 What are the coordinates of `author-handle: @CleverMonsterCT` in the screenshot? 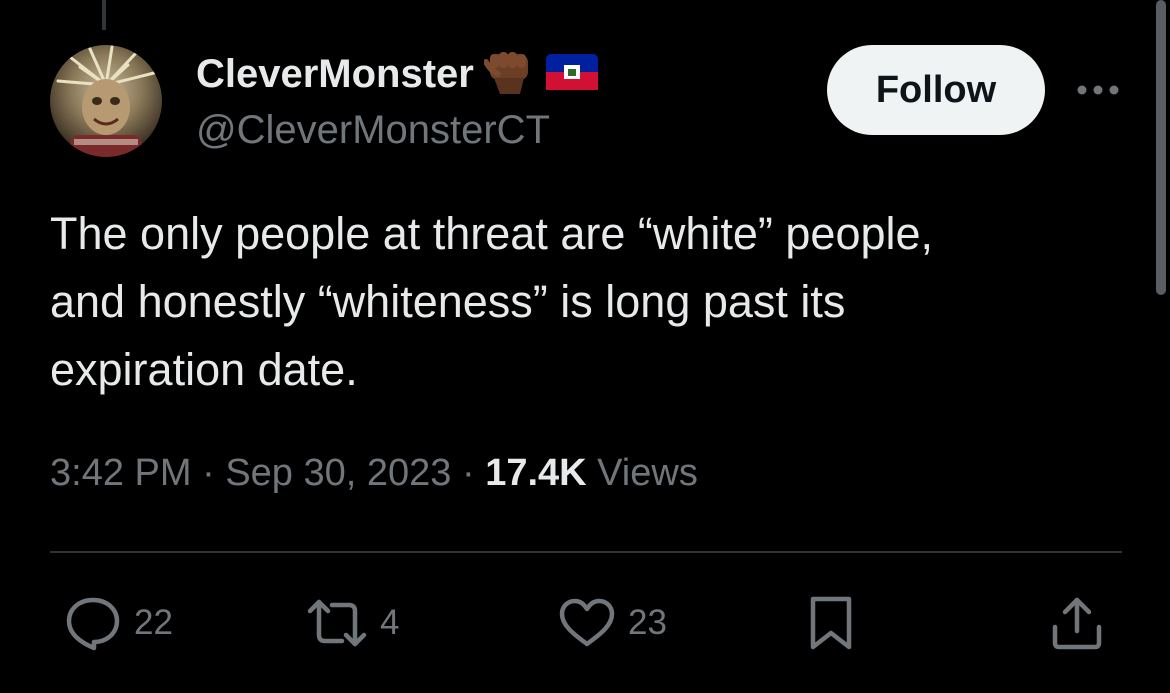 It's located at (373, 130).